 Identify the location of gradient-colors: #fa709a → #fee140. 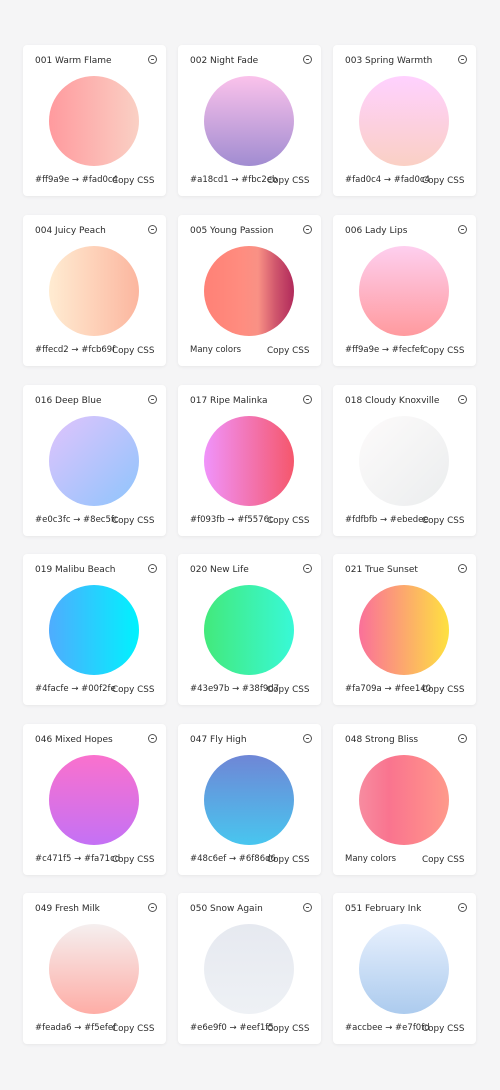
(388, 689).